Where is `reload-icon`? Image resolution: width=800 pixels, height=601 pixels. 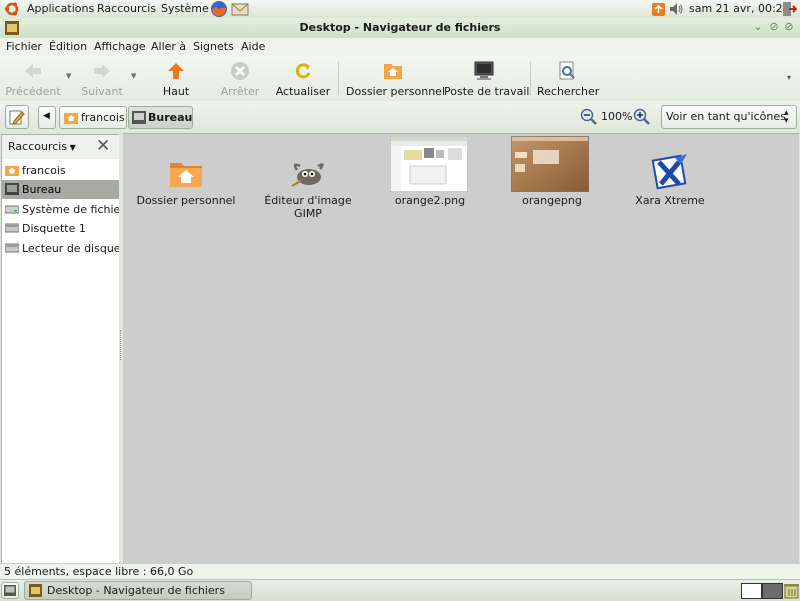
reload-icon is located at coordinates (303, 71).